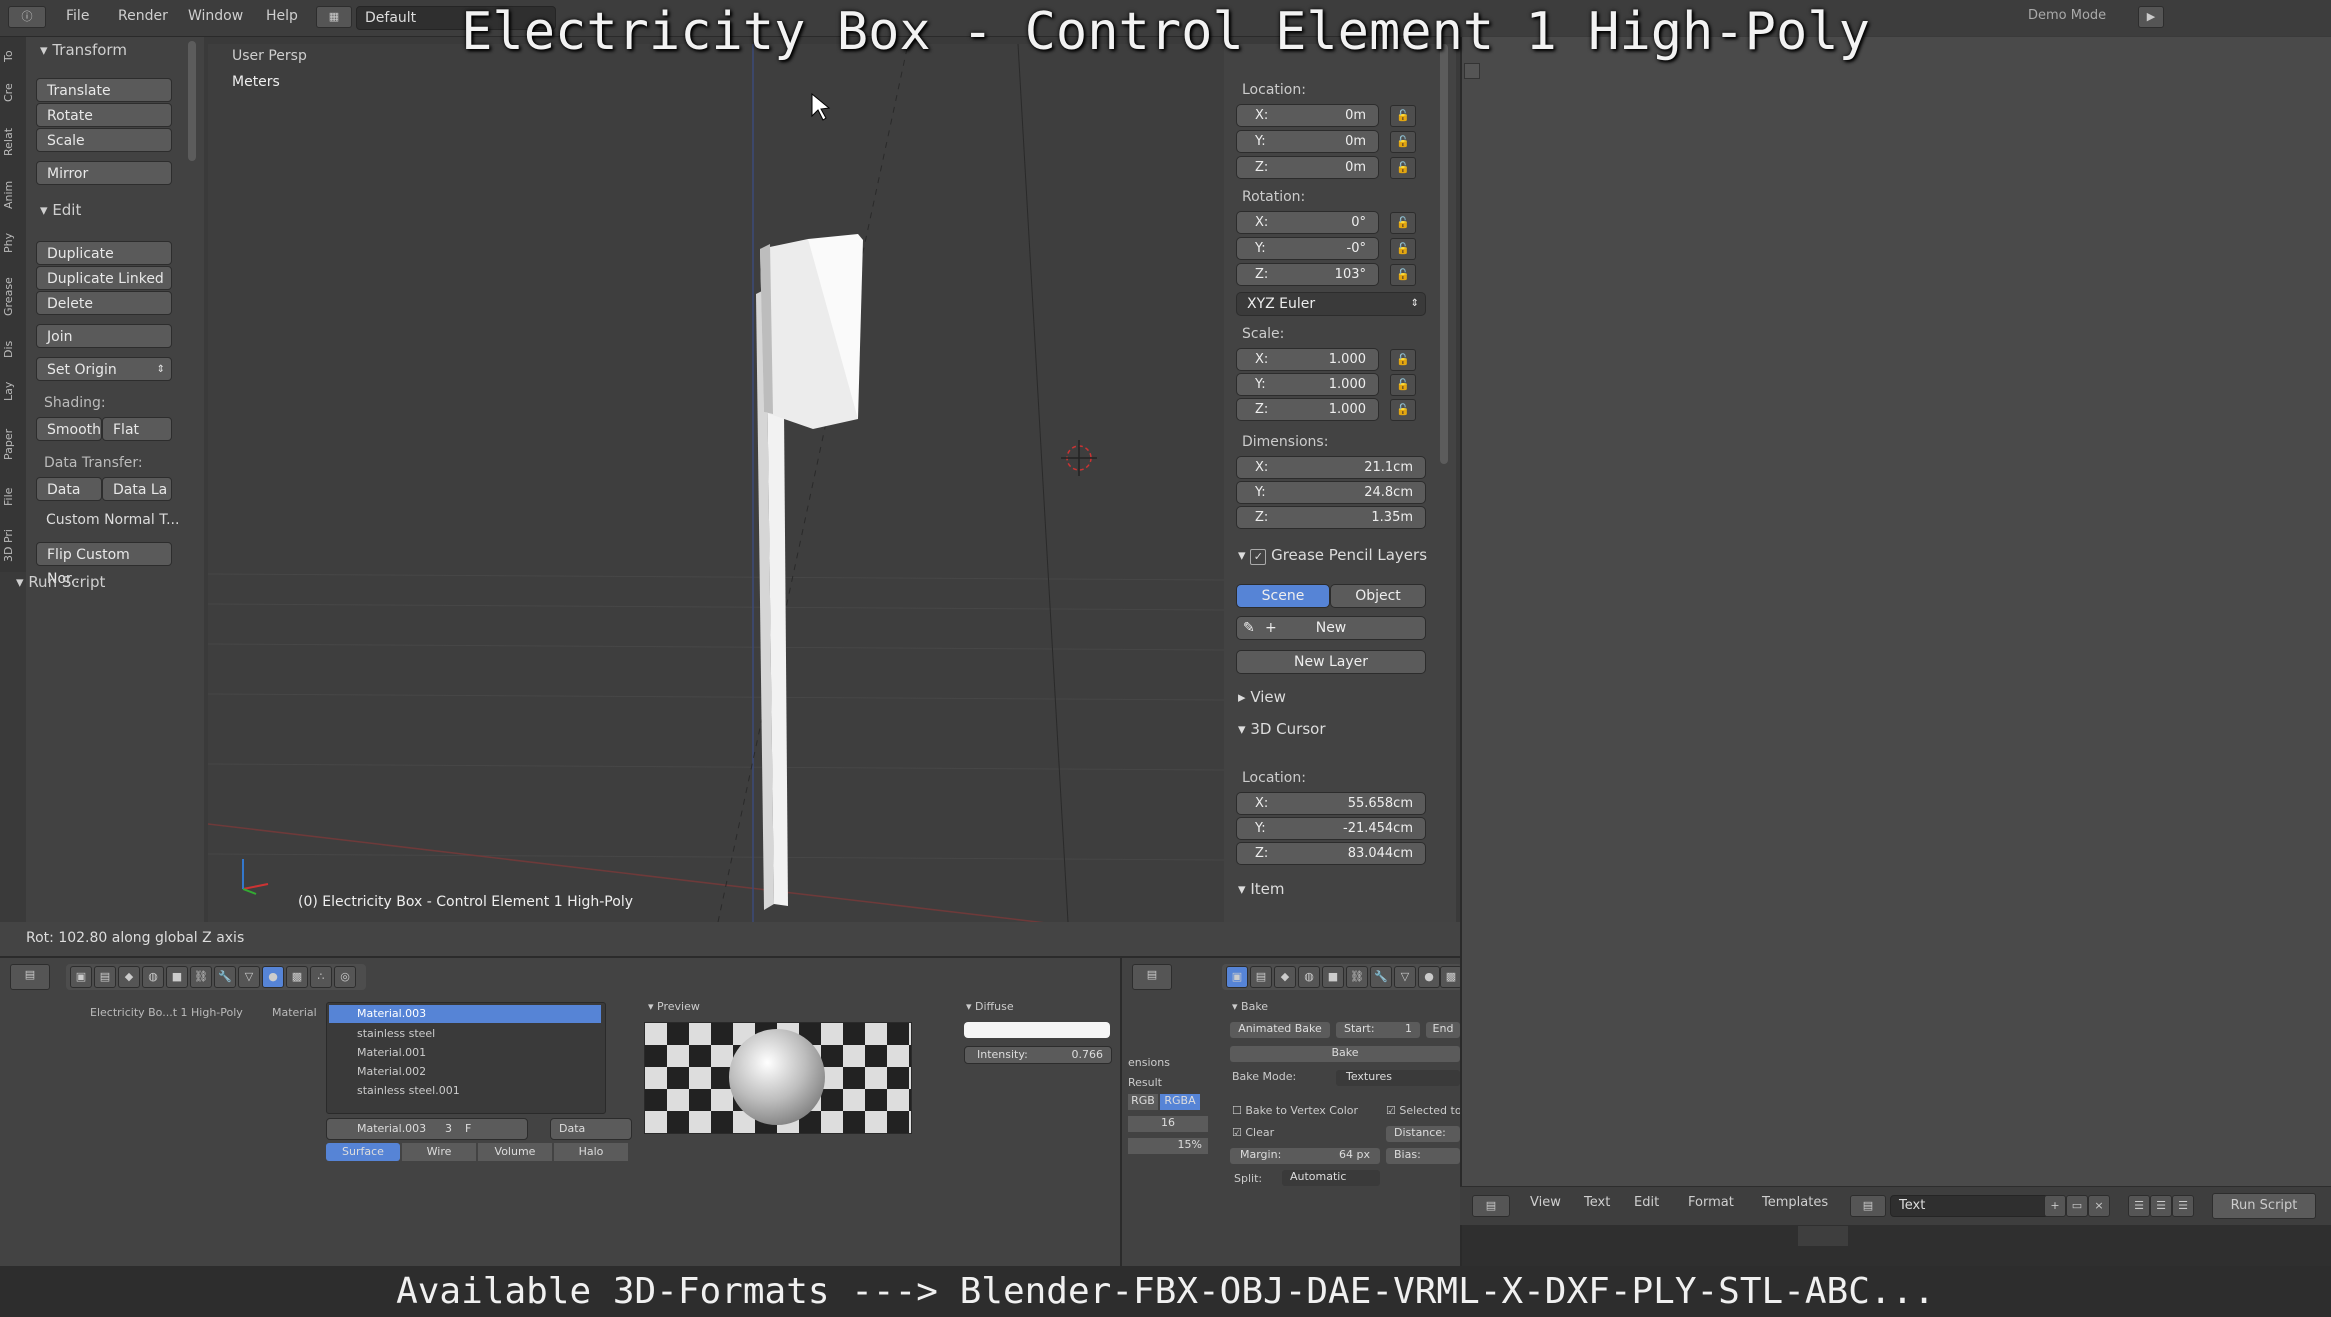 This screenshot has width=2331, height=1317. I want to click on bake-vertex-checkbox: ☐ Bake to Vertex Color, so click(1295, 1110).